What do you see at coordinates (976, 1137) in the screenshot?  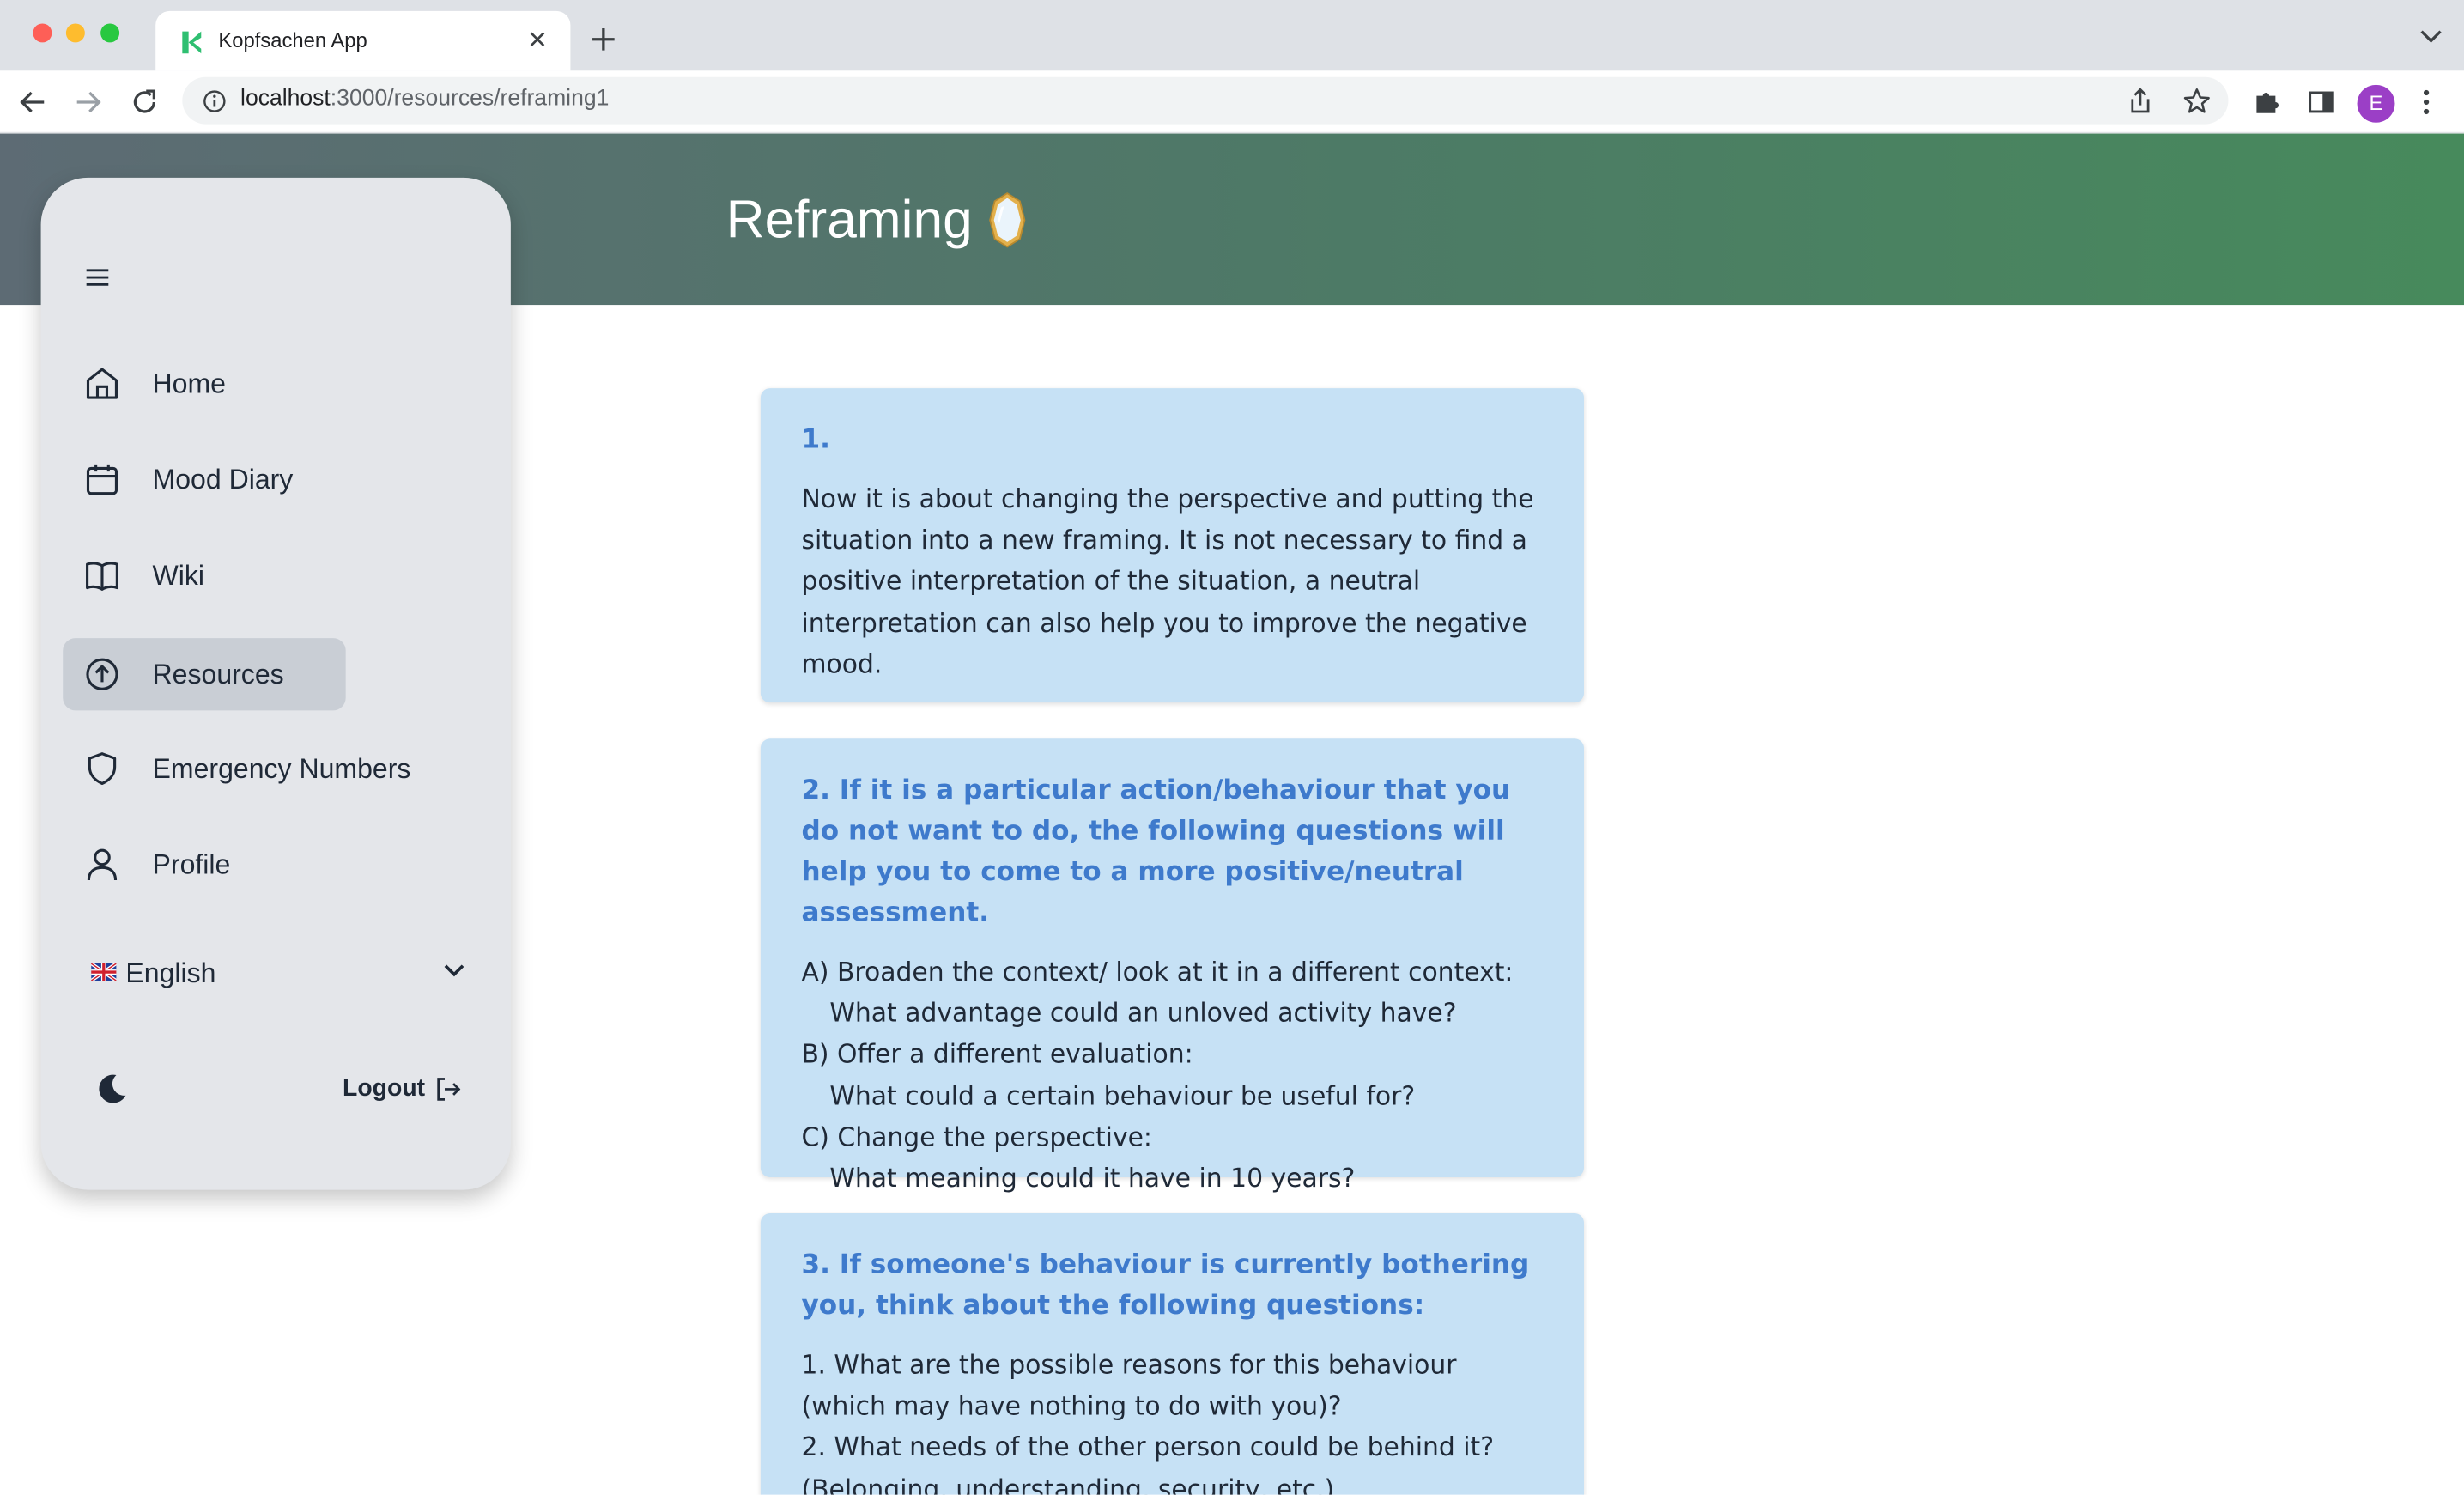 I see `card-line: C) Change the perspective:` at bounding box center [976, 1137].